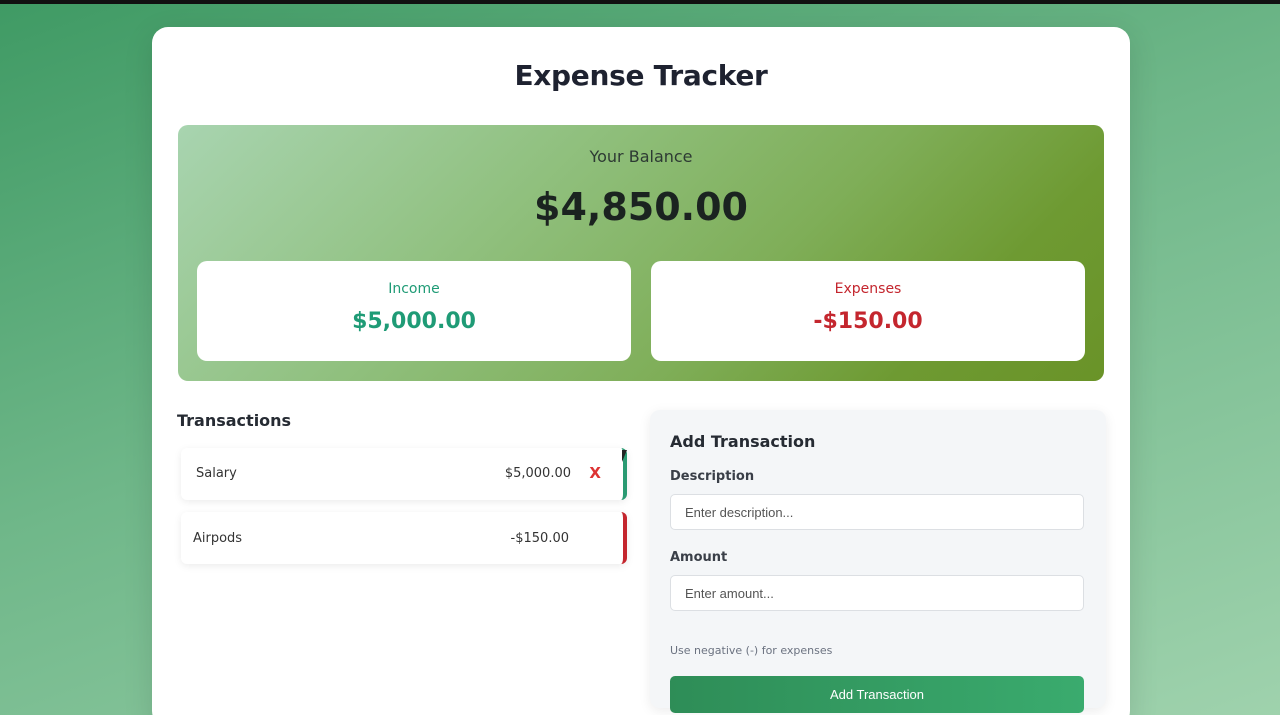  I want to click on balance-label: Your Balance, so click(641, 156).